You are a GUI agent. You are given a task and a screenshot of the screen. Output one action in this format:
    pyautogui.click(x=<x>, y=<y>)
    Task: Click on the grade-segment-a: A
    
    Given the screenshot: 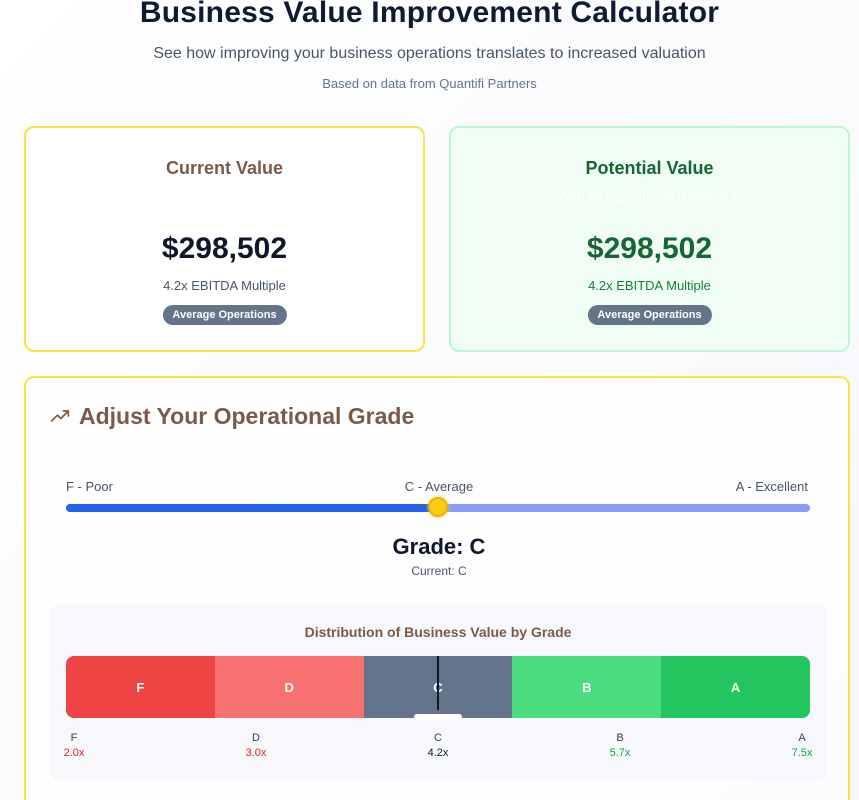 What is the action you would take?
    pyautogui.click(x=735, y=687)
    